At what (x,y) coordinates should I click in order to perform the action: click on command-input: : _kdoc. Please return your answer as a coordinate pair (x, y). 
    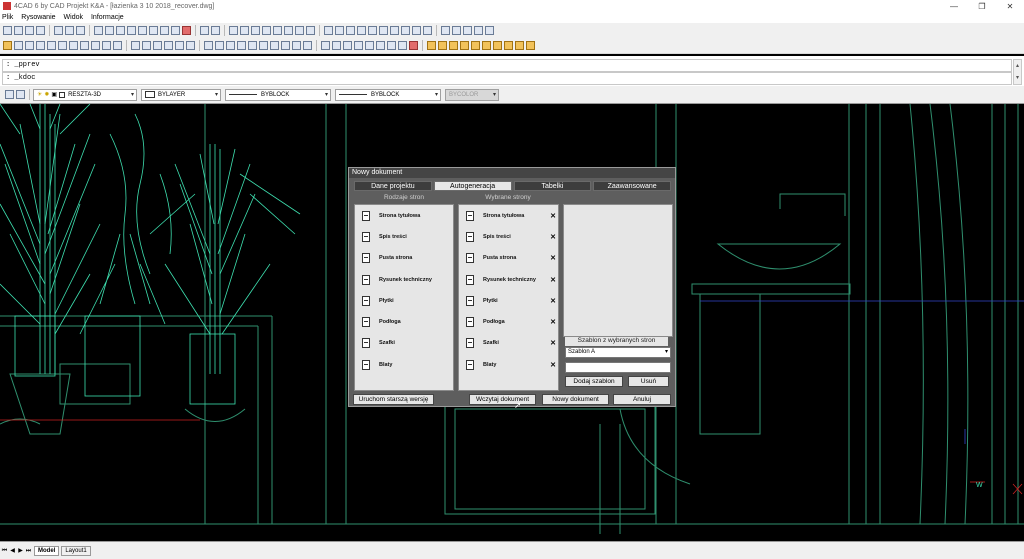
    Looking at the image, I should click on (507, 78).